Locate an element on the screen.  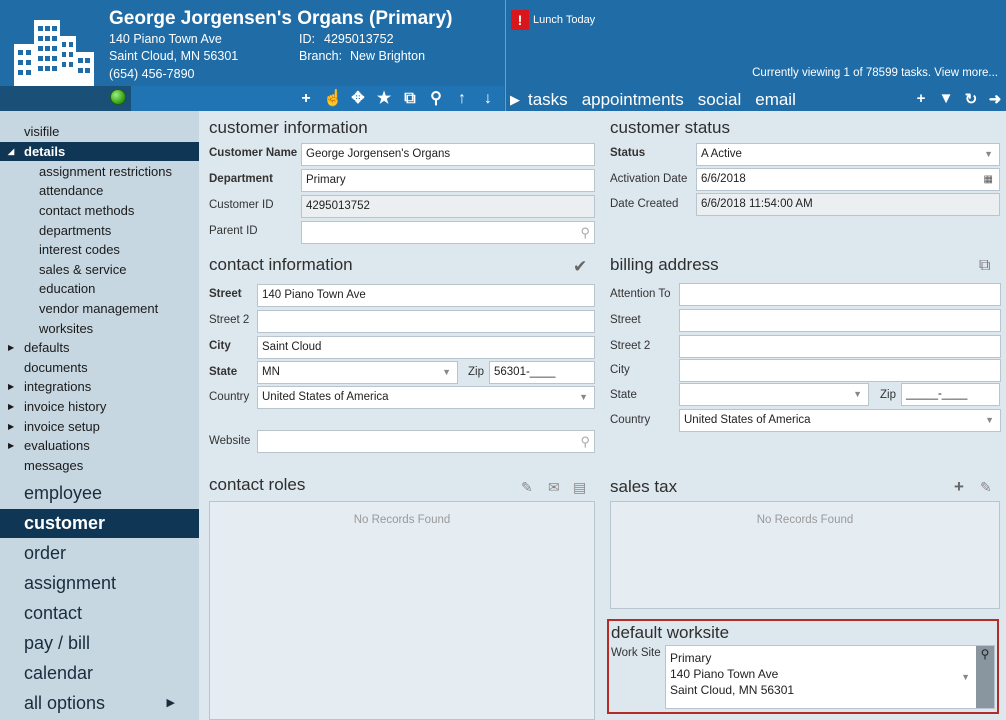
down-arrow-icon: ↓ is located at coordinates (488, 99).